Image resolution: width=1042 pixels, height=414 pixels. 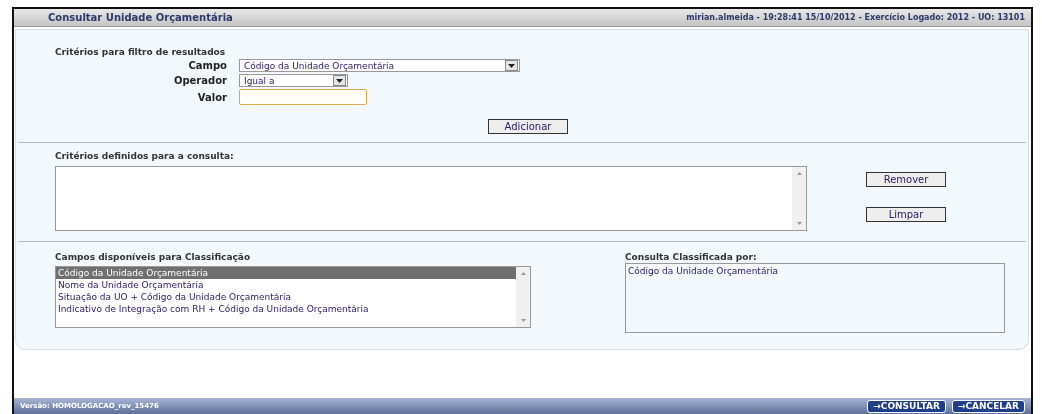 I want to click on section-heading: Consulta Classificada por:, so click(x=691, y=257).